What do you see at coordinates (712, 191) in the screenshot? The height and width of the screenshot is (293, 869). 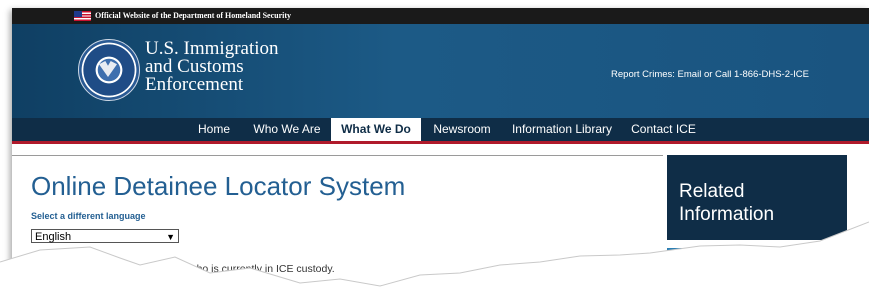 I see `related-heading-line-1: Related` at bounding box center [712, 191].